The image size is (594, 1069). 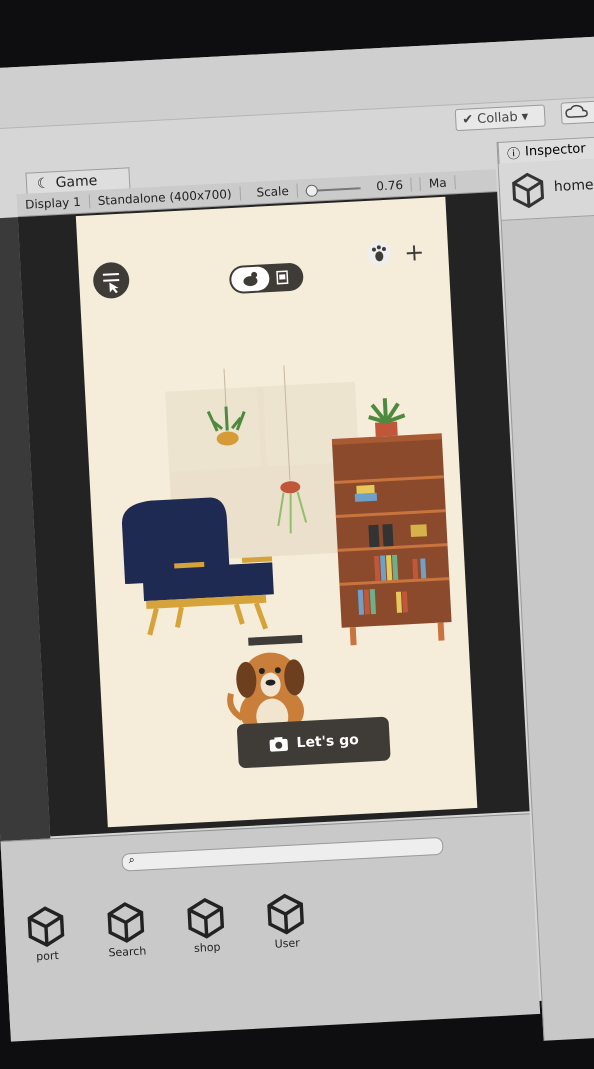 I want to click on asset-item: User, so click(x=285, y=920).